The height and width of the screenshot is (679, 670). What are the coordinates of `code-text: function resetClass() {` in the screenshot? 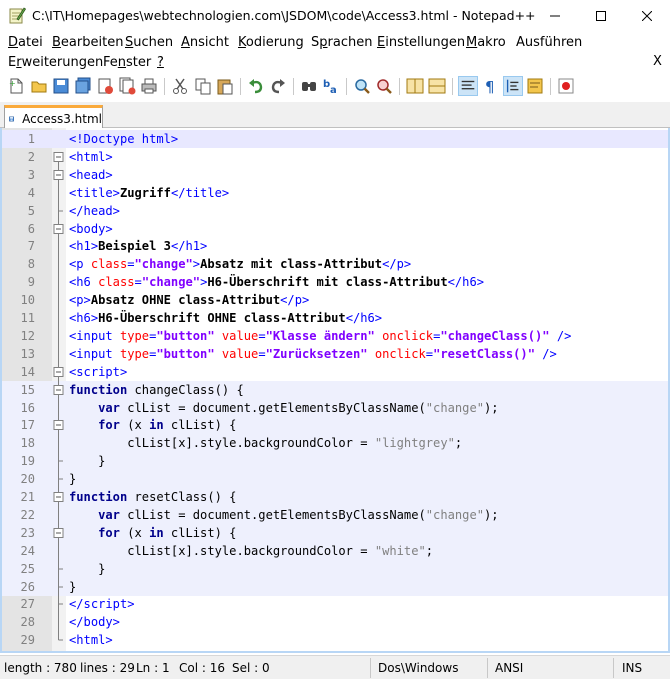 It's located at (153, 497).